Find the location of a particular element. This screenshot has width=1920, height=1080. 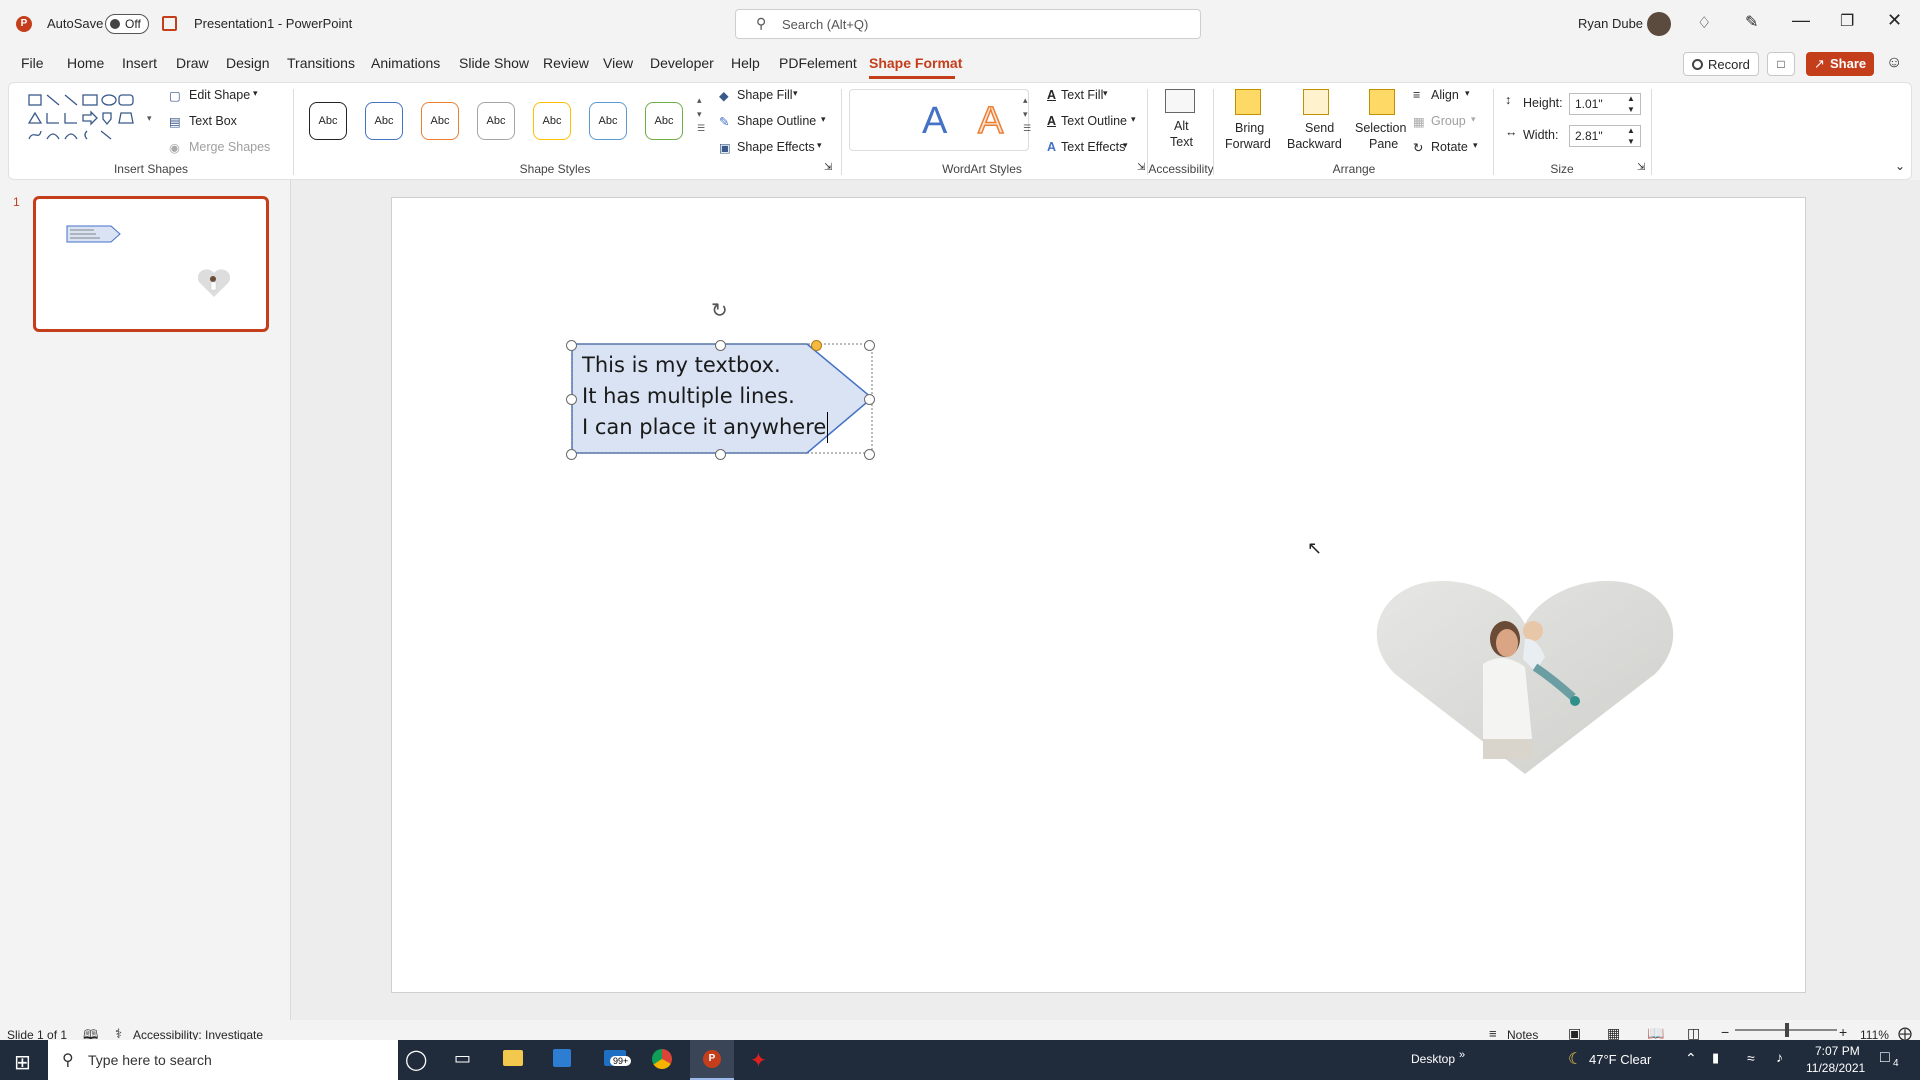

search-box: ⚲ Search (Alt+Q) is located at coordinates (968, 24).